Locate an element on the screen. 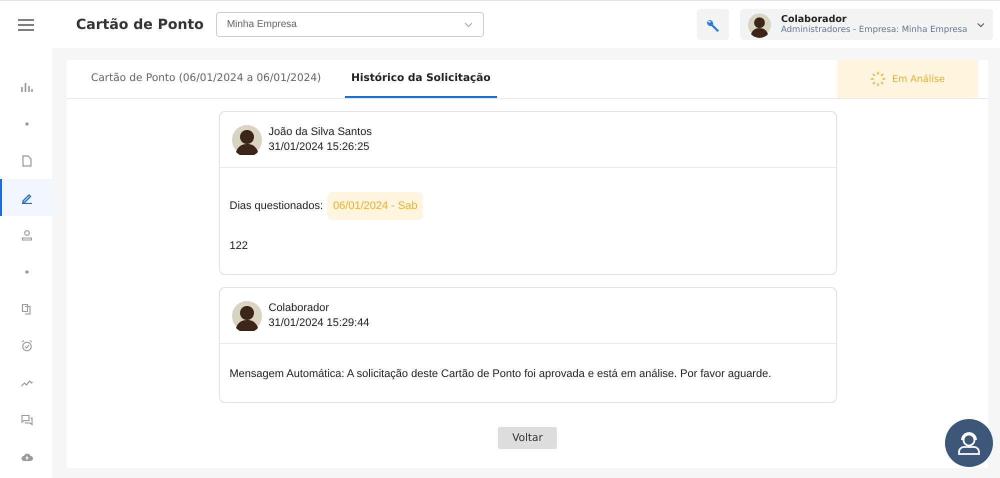  spinner-icon is located at coordinates (878, 79).